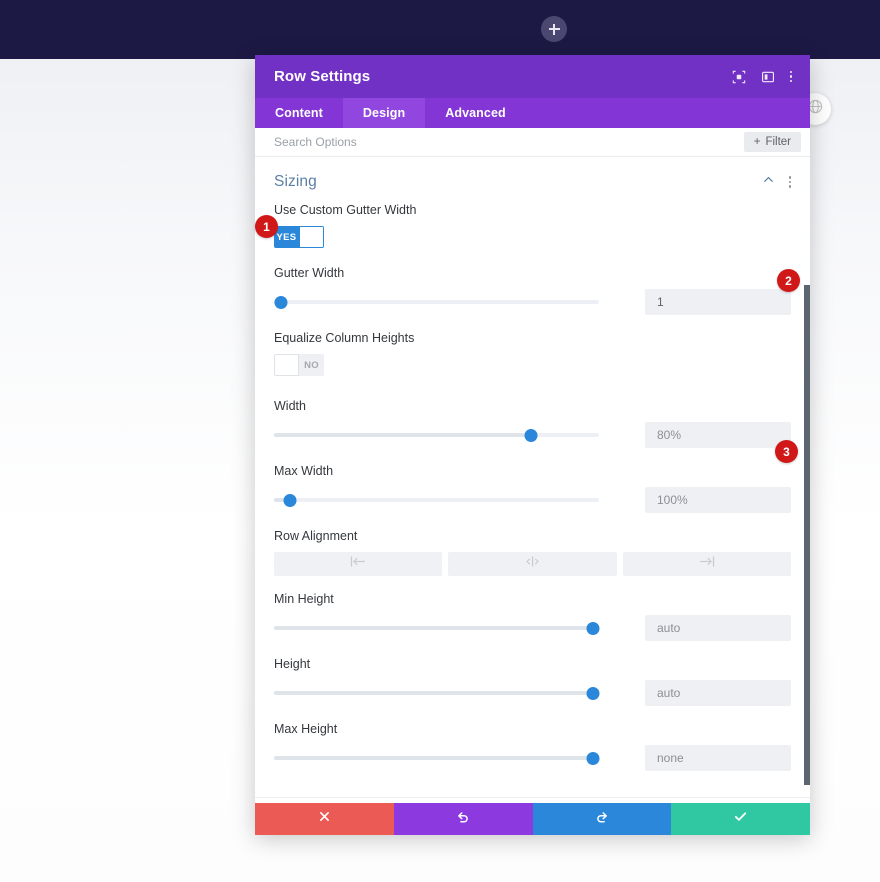 Image resolution: width=880 pixels, height=882 pixels. I want to click on align-center-button, so click(532, 564).